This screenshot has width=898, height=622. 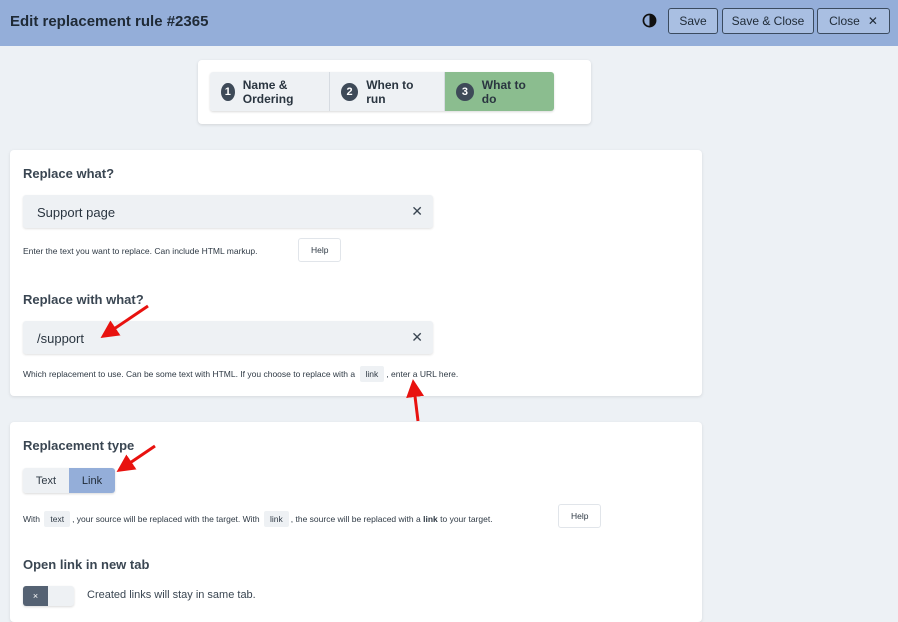 I want to click on arrow-to-value, so click(x=124, y=321).